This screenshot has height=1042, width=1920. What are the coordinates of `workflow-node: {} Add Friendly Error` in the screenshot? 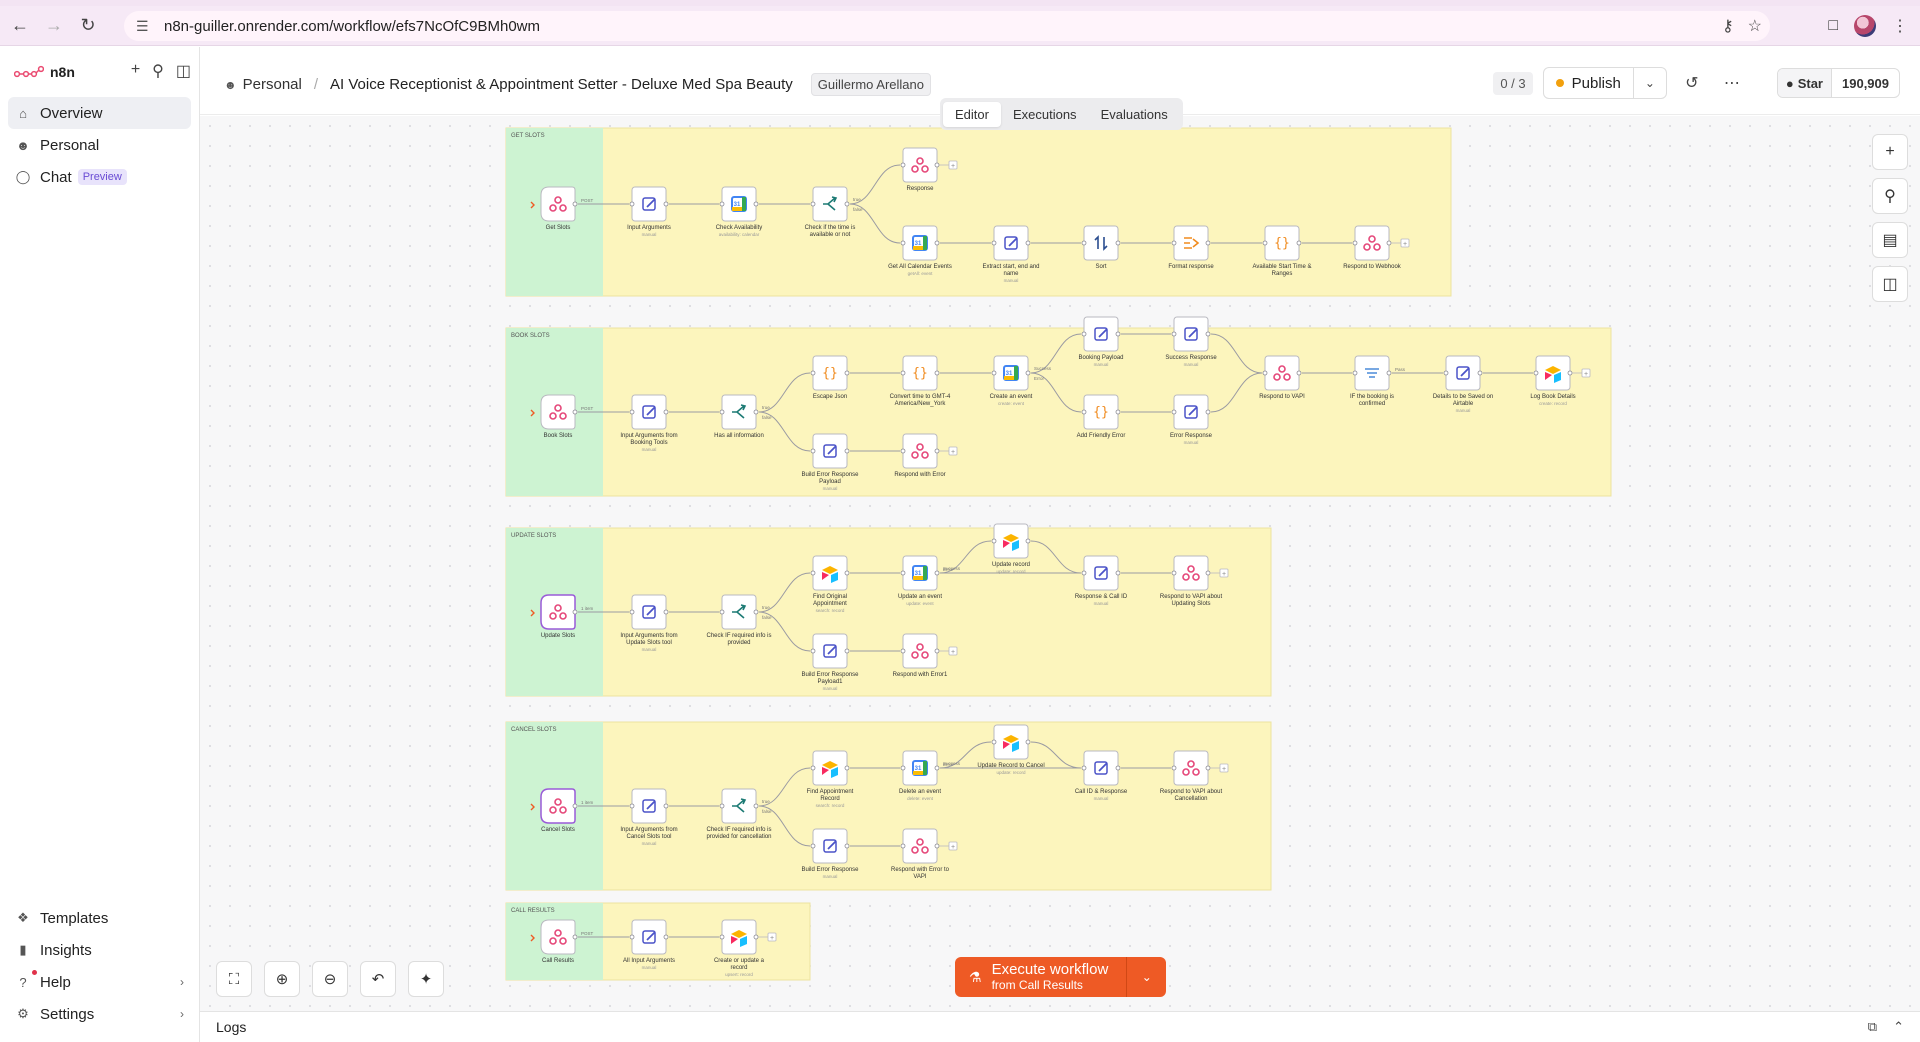 It's located at (1101, 416).